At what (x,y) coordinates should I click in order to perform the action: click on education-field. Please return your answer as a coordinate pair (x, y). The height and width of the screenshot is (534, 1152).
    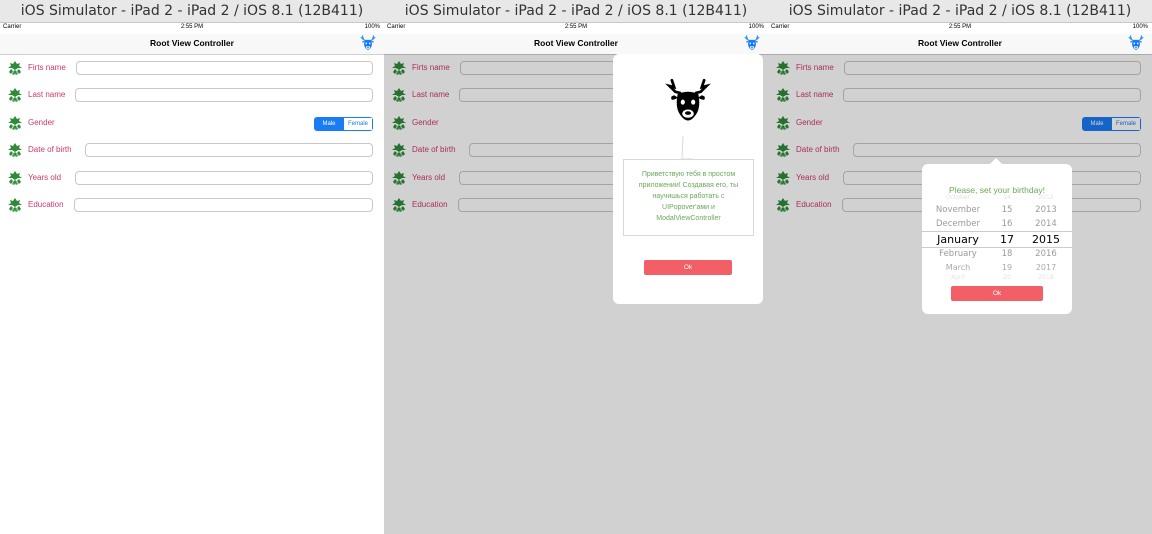
    Looking at the image, I should click on (223, 205).